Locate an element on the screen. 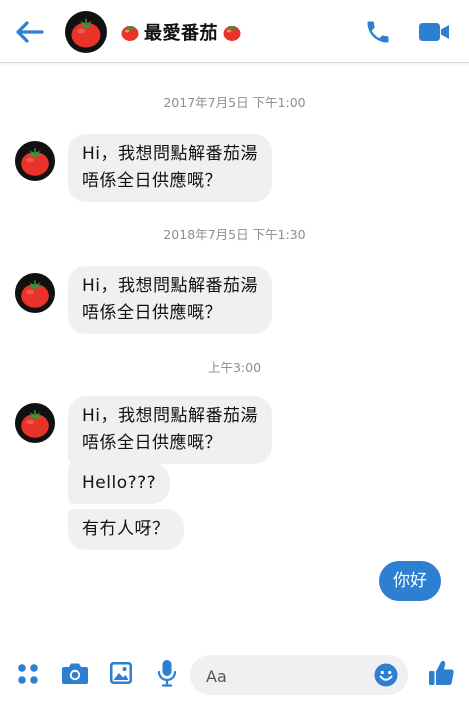 The image size is (469, 704). video-call-button is located at coordinates (434, 32).